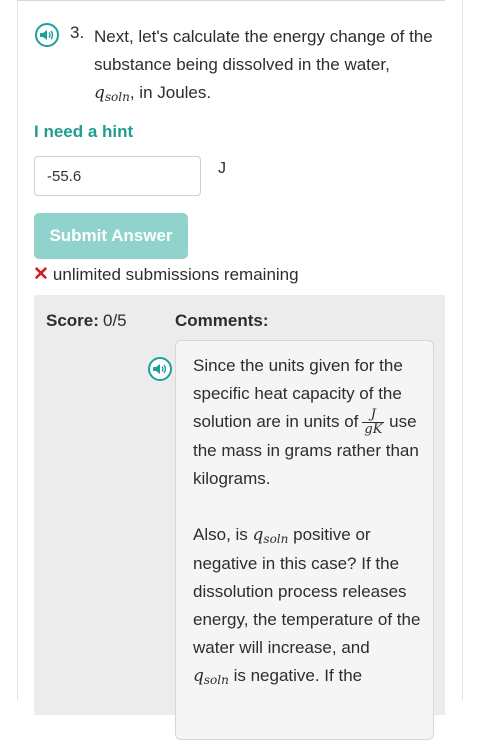 The height and width of the screenshot is (740, 480). Describe the element at coordinates (231, 0) in the screenshot. I see `top-divider` at that location.